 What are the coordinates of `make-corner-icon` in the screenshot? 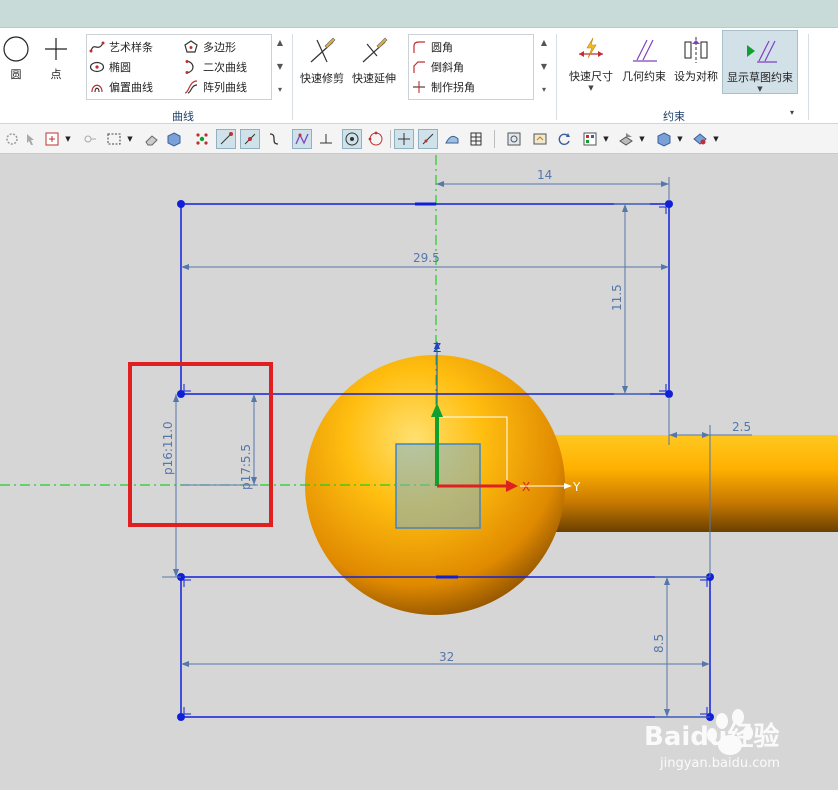 It's located at (419, 87).